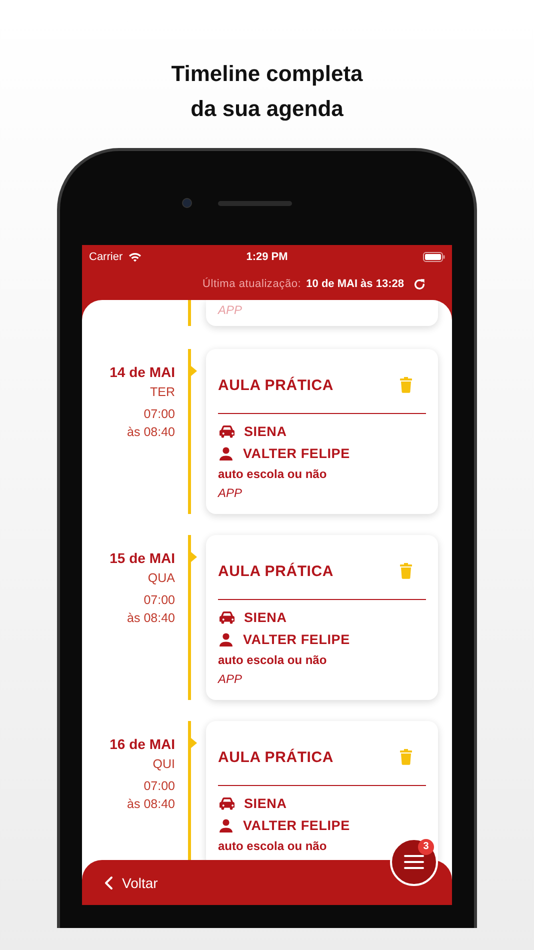 Image resolution: width=534 pixels, height=950 pixels. I want to click on clock-time: 1:29 PM, so click(267, 256).